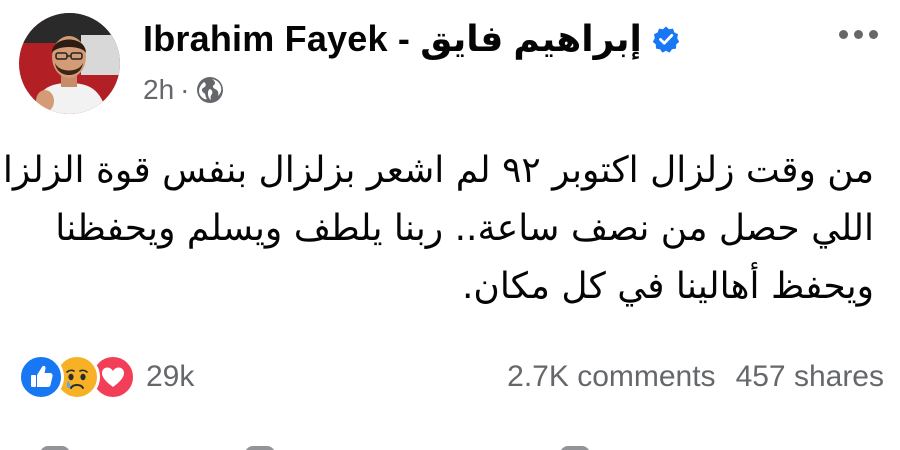 This screenshot has height=450, width=900. Describe the element at coordinates (170, 376) in the screenshot. I see `reaction-count: 29k` at that location.